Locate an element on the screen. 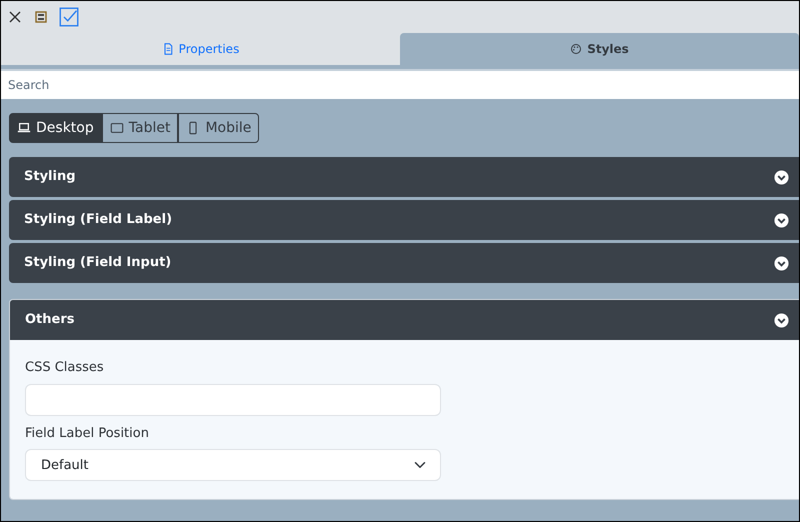  document-icon is located at coordinates (168, 49).